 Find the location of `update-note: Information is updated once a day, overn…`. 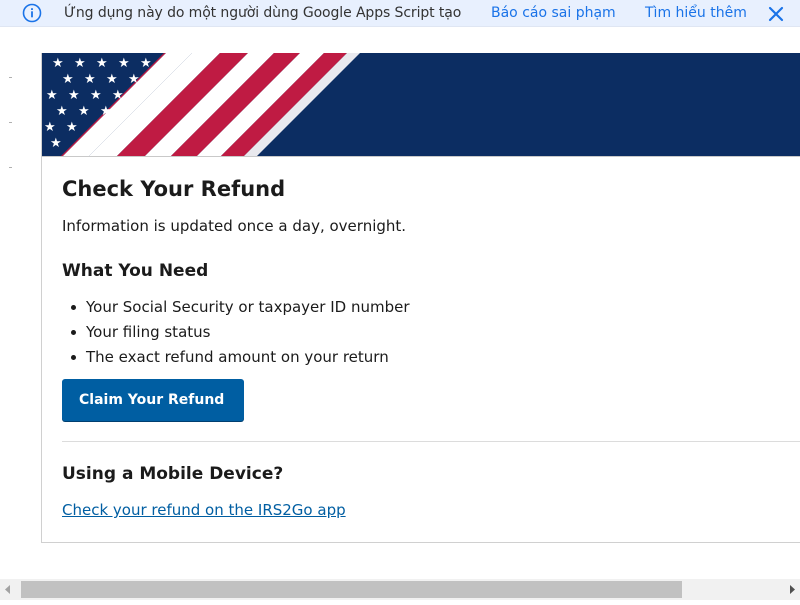

update-note: Information is updated once a day, overn… is located at coordinates (234, 226).